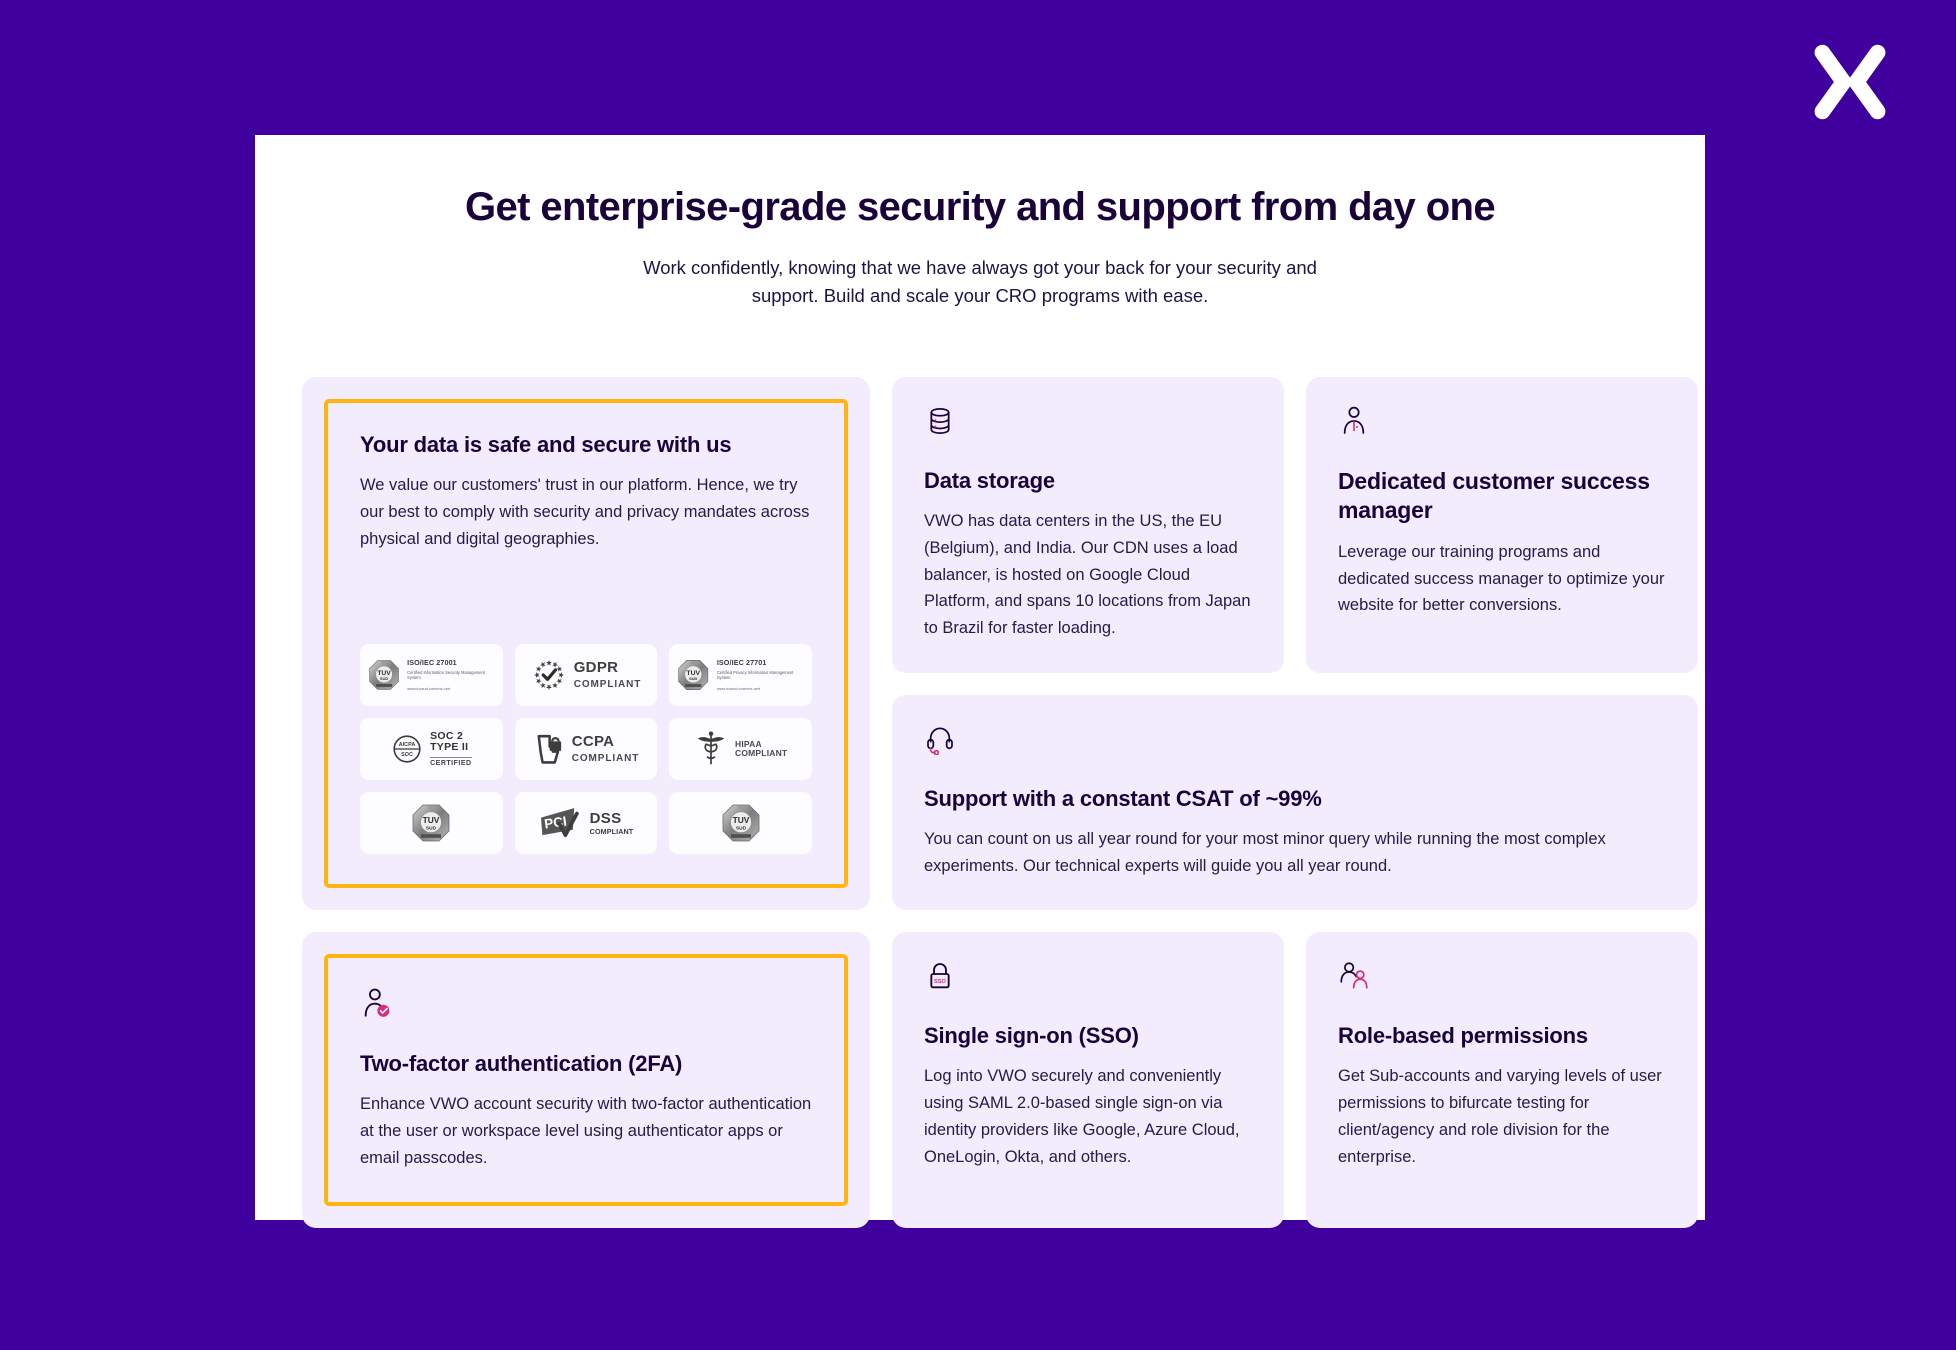 The height and width of the screenshot is (1350, 1956). What do you see at coordinates (596, 668) in the screenshot?
I see `badge-main-label: GDPR` at bounding box center [596, 668].